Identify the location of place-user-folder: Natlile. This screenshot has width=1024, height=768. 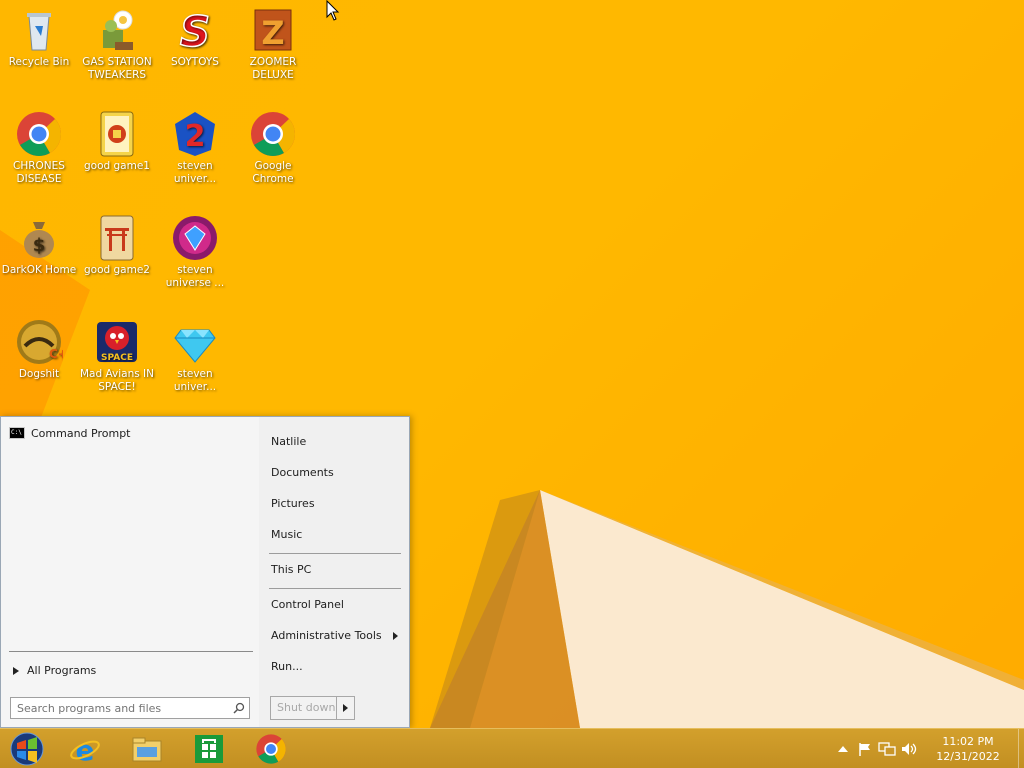
(336, 442).